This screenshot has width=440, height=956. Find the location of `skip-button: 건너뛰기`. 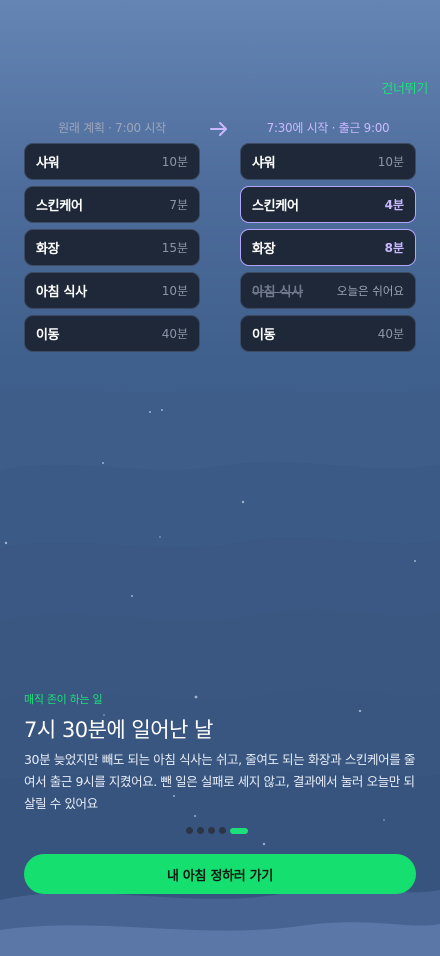

skip-button: 건너뛰기 is located at coordinates (404, 87).